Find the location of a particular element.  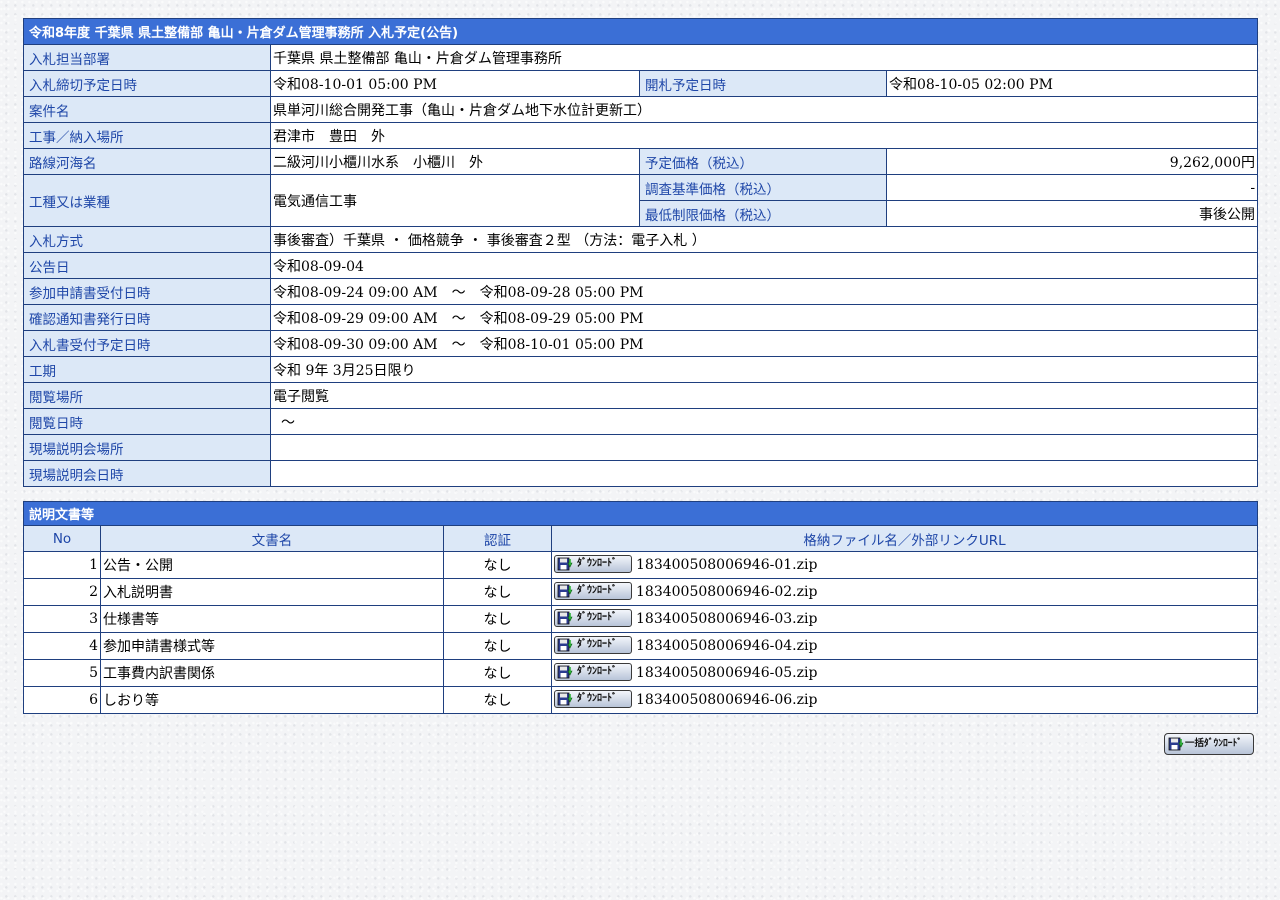

doc-file-cell: ﾀﾞｳﾝﾛｰﾄﾞ 183400508006946-05.zip is located at coordinates (904, 673).